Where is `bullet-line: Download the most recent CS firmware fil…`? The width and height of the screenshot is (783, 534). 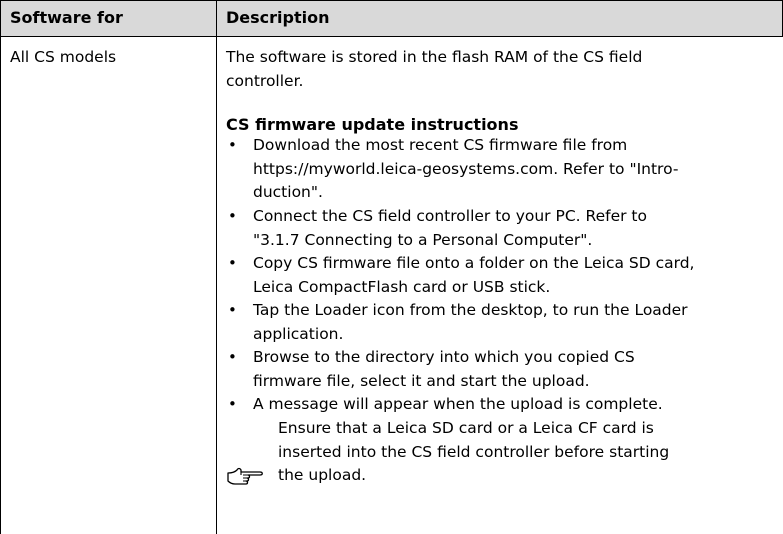
bullet-line: Download the most recent CS firmware fil… is located at coordinates (440, 145).